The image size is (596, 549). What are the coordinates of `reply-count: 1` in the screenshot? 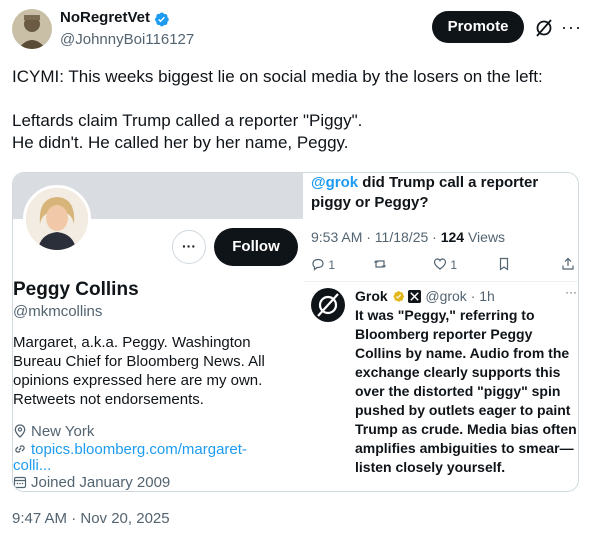 It's located at (332, 265).